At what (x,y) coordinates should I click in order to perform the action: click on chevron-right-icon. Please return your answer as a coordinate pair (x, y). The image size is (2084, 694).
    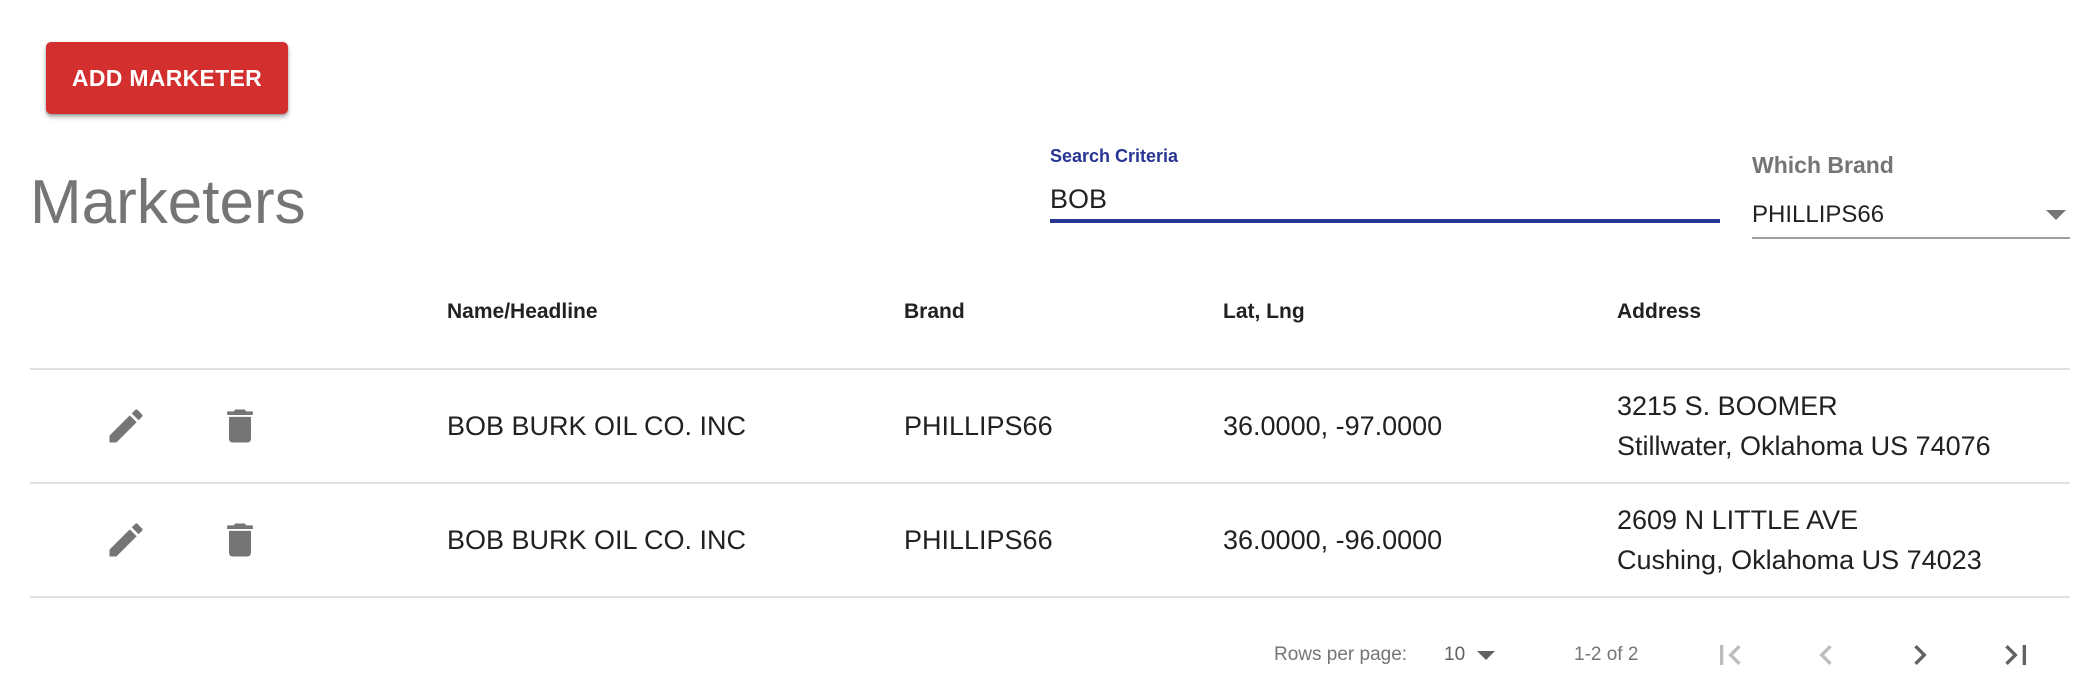
    Looking at the image, I should click on (1920, 655).